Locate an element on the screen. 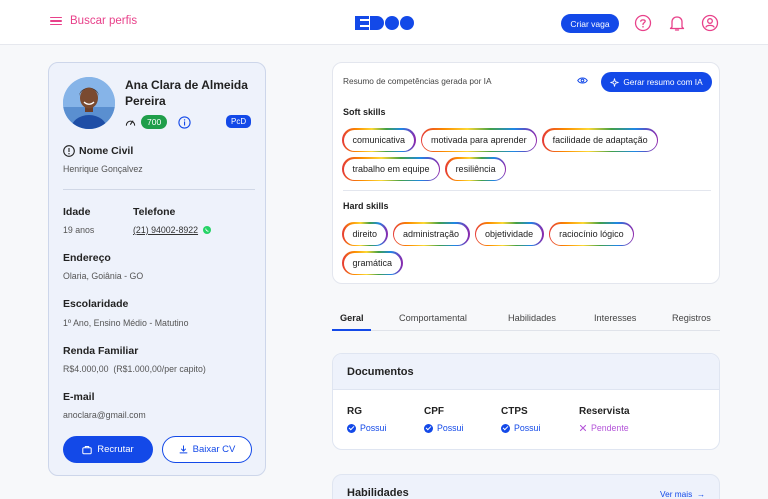 The image size is (768, 499). recruit-label: Recrutar is located at coordinates (115, 449).